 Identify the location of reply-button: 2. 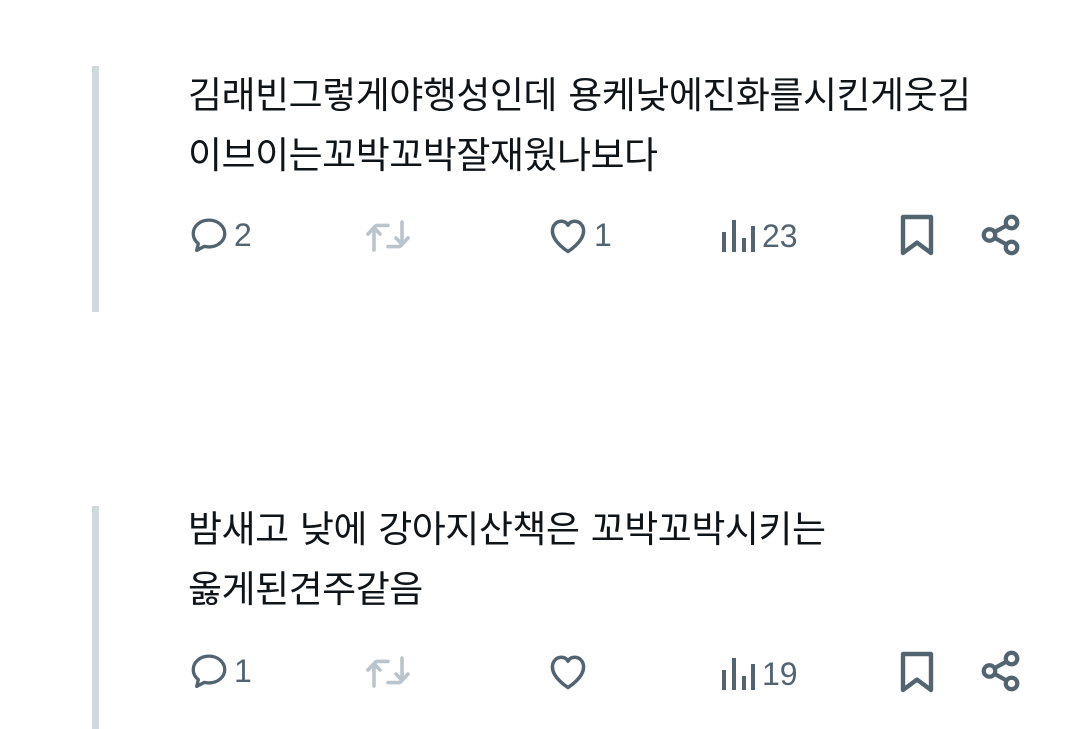
(220, 235).